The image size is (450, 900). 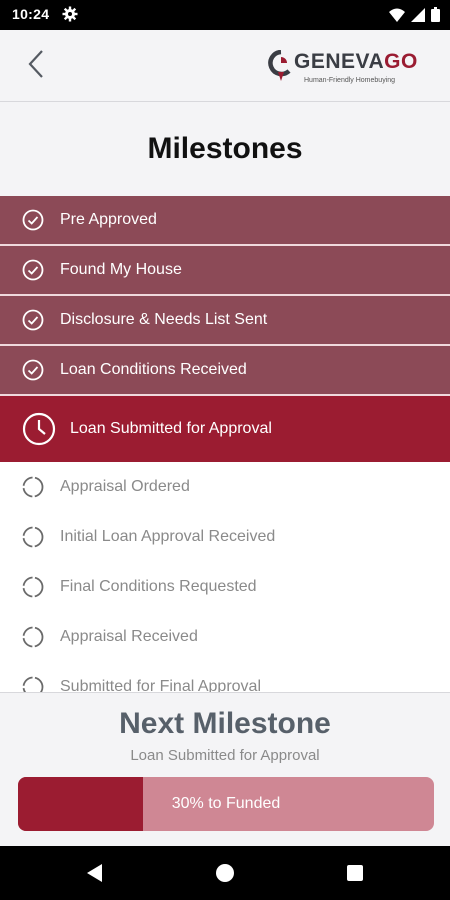 I want to click on milestone-row-pre-approved: Pre Approved, so click(x=225, y=221).